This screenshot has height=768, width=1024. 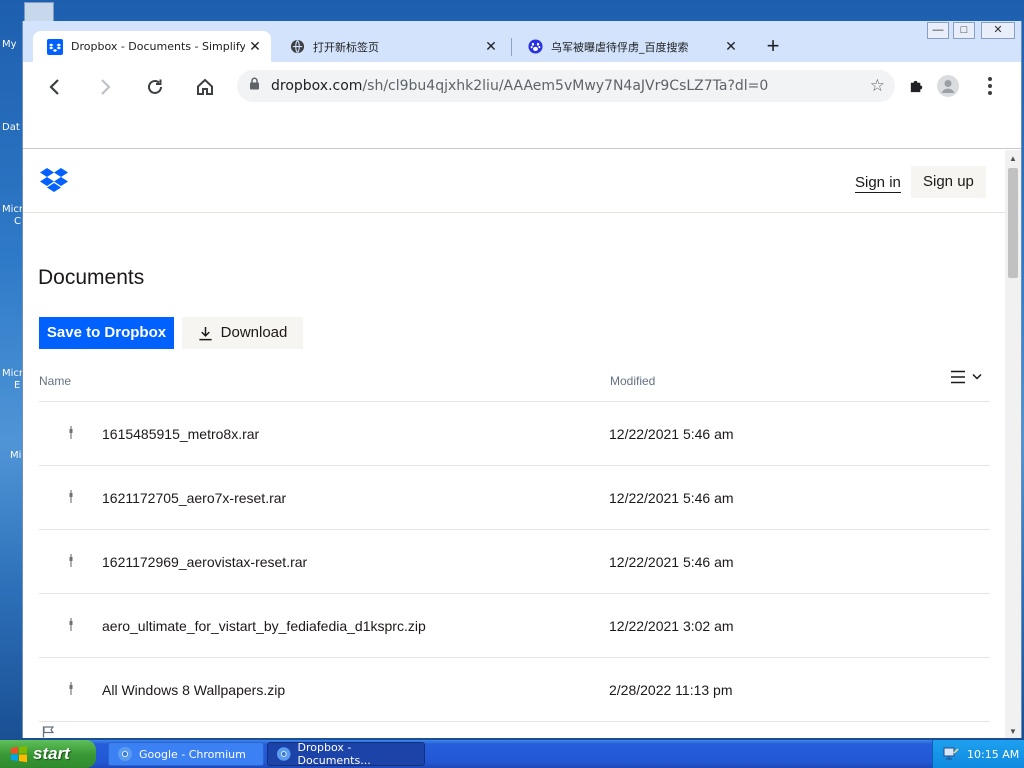 I want to click on file-modified: 2/28/2022 11:13 pm, so click(x=671, y=690).